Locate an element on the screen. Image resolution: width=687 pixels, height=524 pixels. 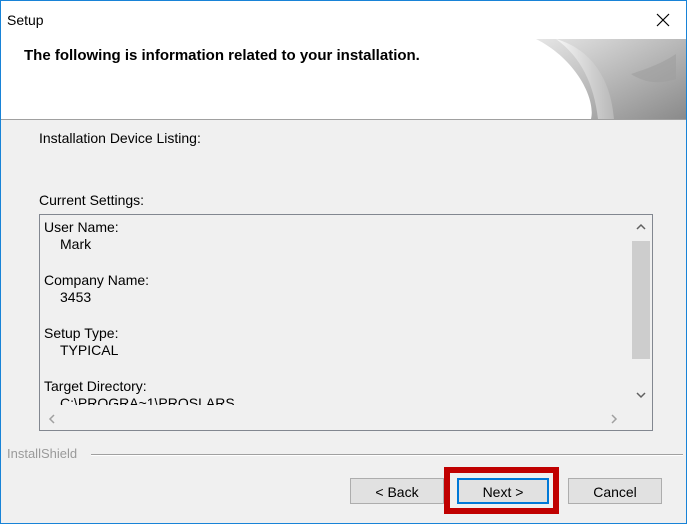
current-settings-label: Current Settings: is located at coordinates (92, 200).